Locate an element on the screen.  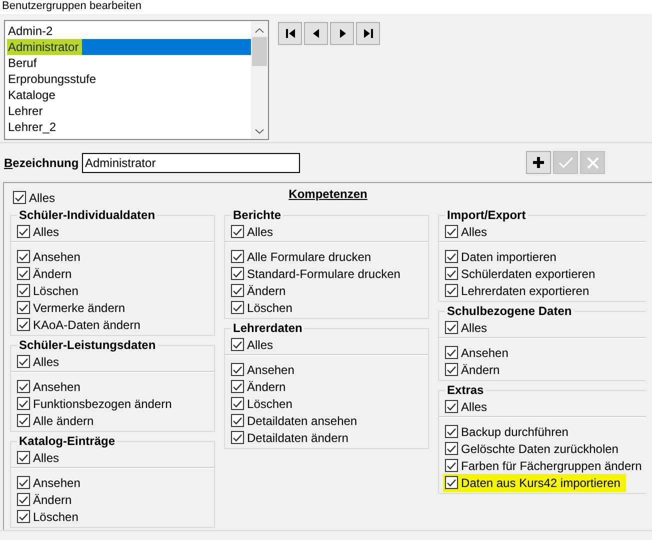
add-button is located at coordinates (538, 162).